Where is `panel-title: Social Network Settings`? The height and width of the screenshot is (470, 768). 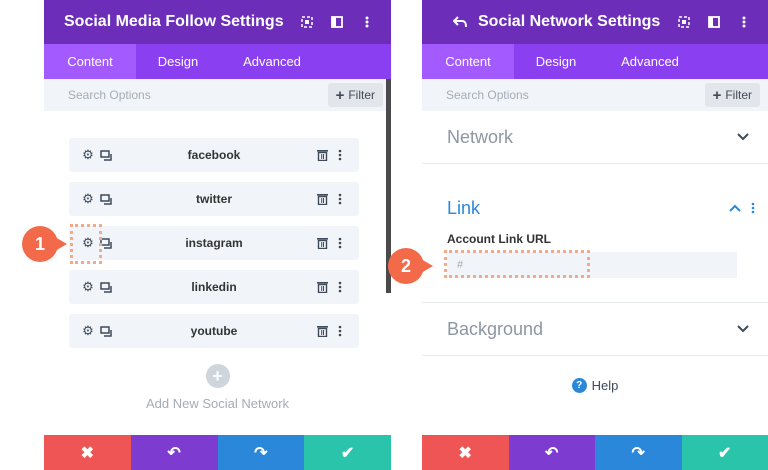 panel-title: Social Network Settings is located at coordinates (569, 21).